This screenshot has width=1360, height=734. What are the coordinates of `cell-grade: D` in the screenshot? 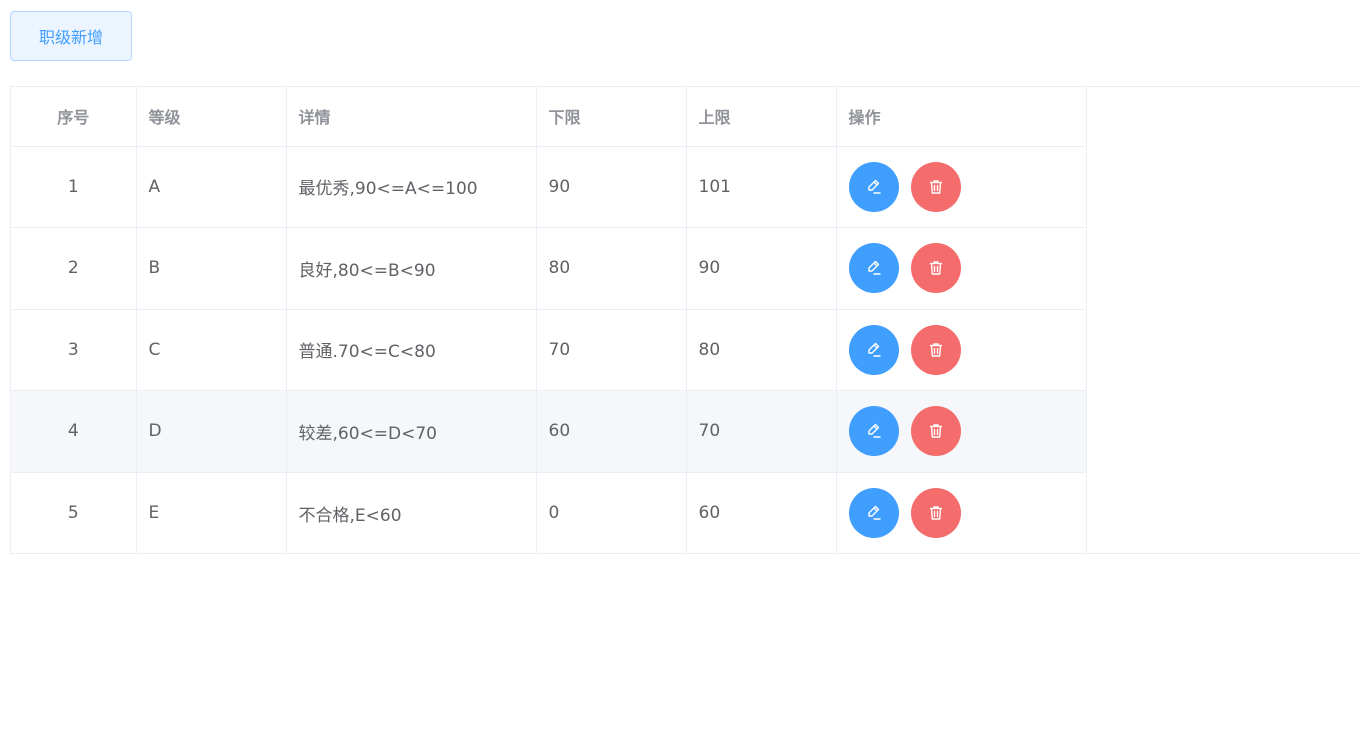 It's located at (211, 431).